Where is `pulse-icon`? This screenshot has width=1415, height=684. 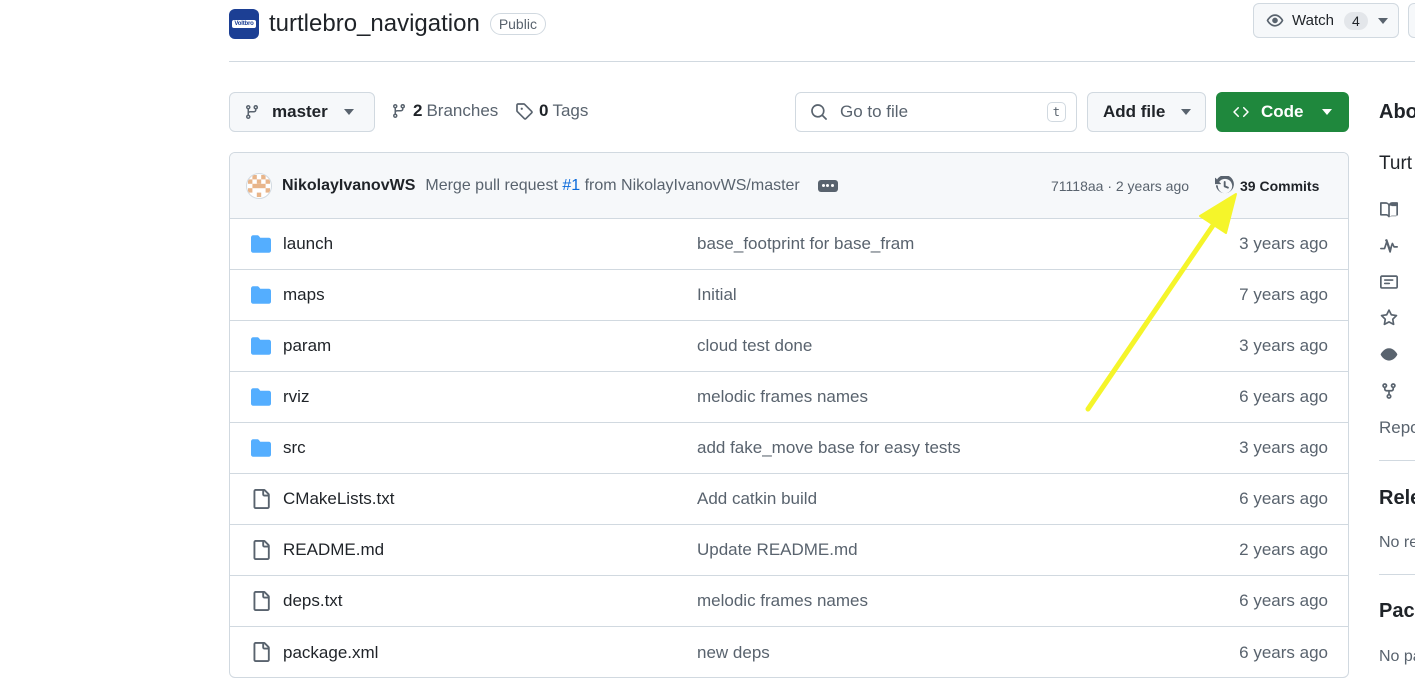 pulse-icon is located at coordinates (1389, 246).